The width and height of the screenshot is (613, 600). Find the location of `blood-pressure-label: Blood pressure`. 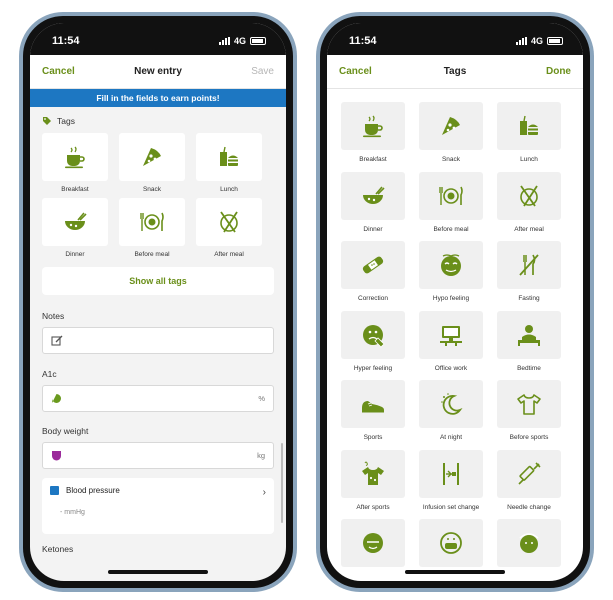

blood-pressure-label: Blood pressure is located at coordinates (93, 490).